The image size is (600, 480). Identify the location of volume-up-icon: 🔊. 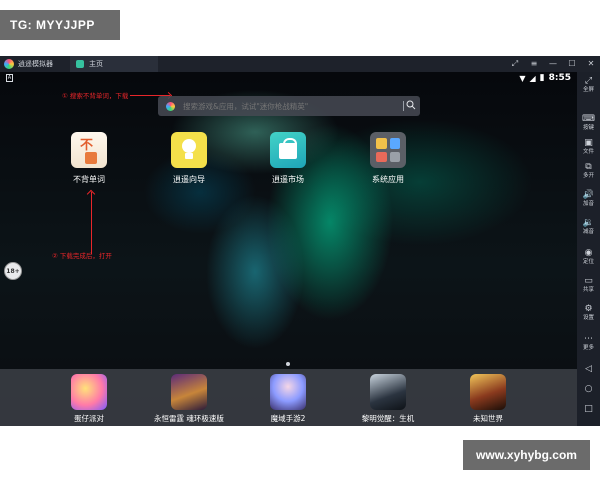
(588, 195).